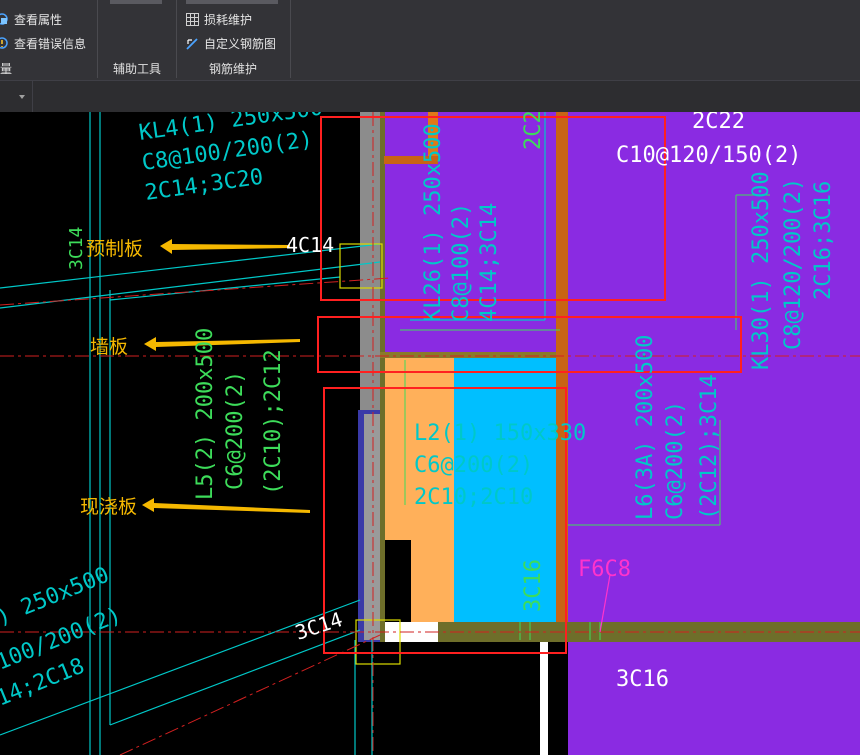  Describe the element at coordinates (16, 97) in the screenshot. I see `toolbar-dropdown` at that location.